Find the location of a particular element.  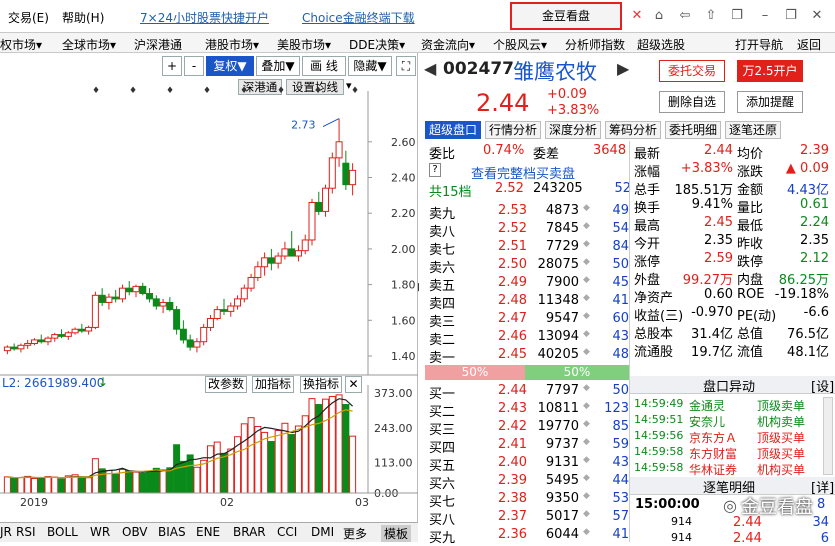

tab-cci: CCI is located at coordinates (287, 532).